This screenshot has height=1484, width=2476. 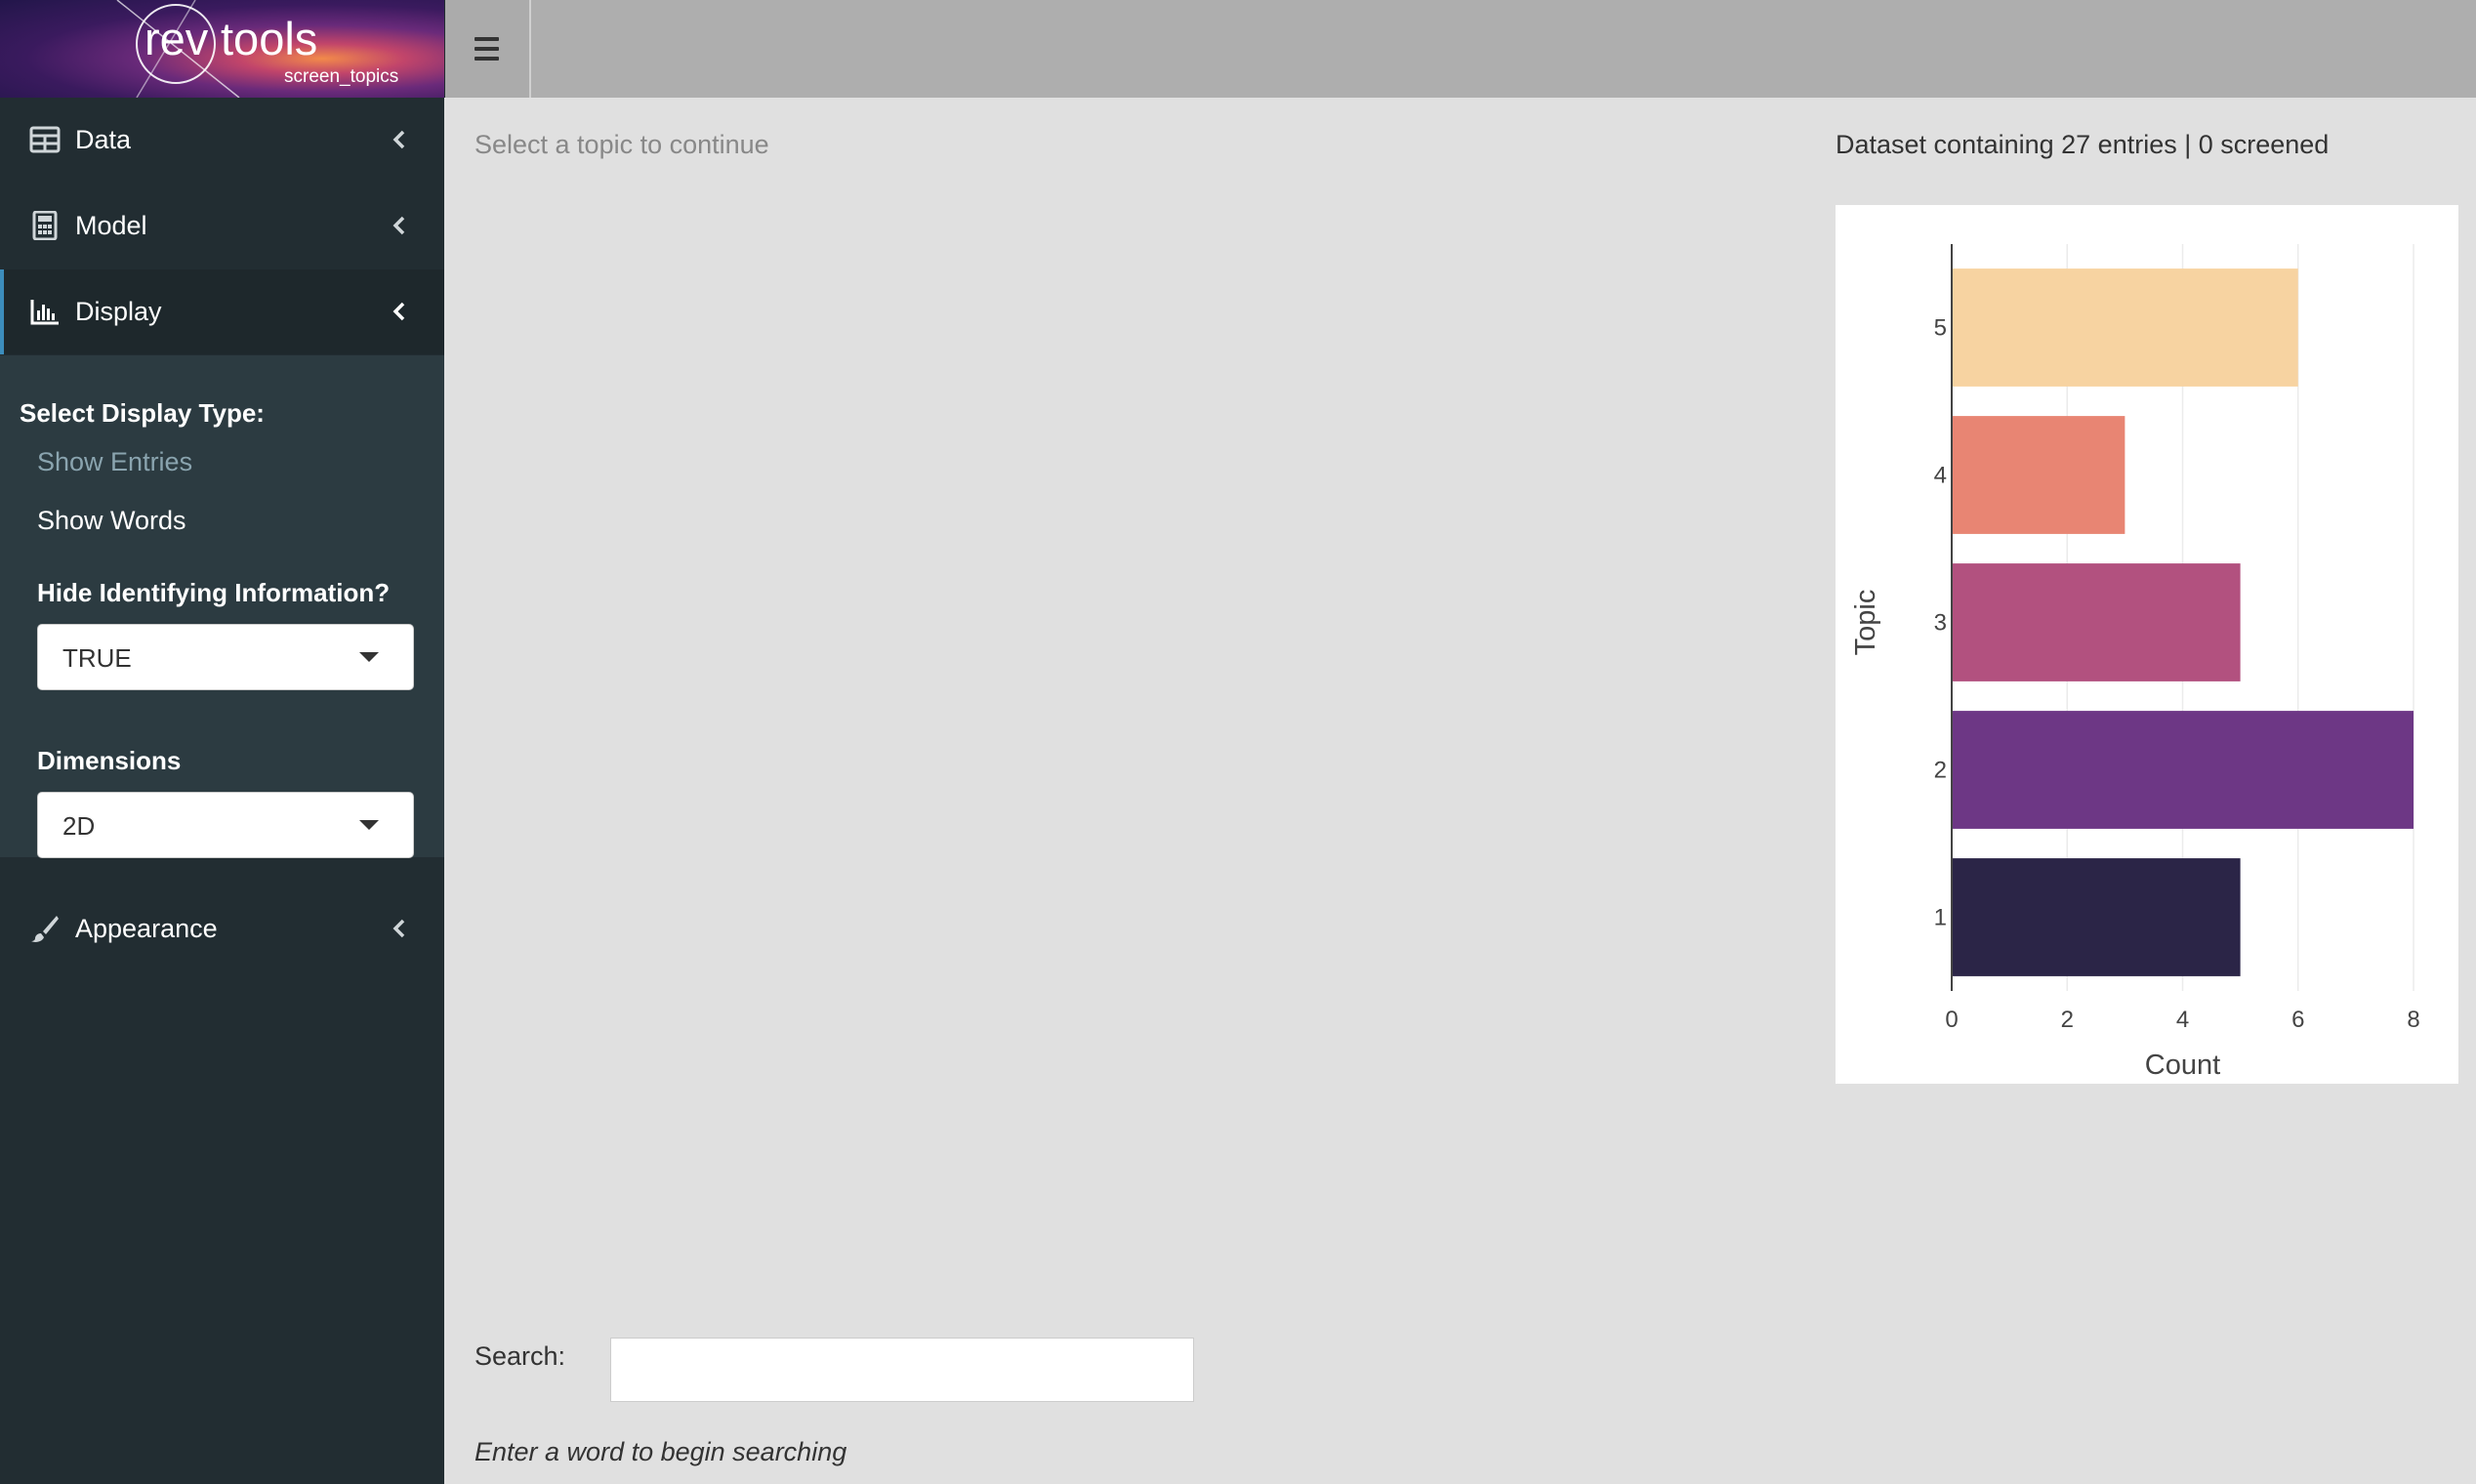 I want to click on show-words-option: Show Words, so click(x=112, y=521).